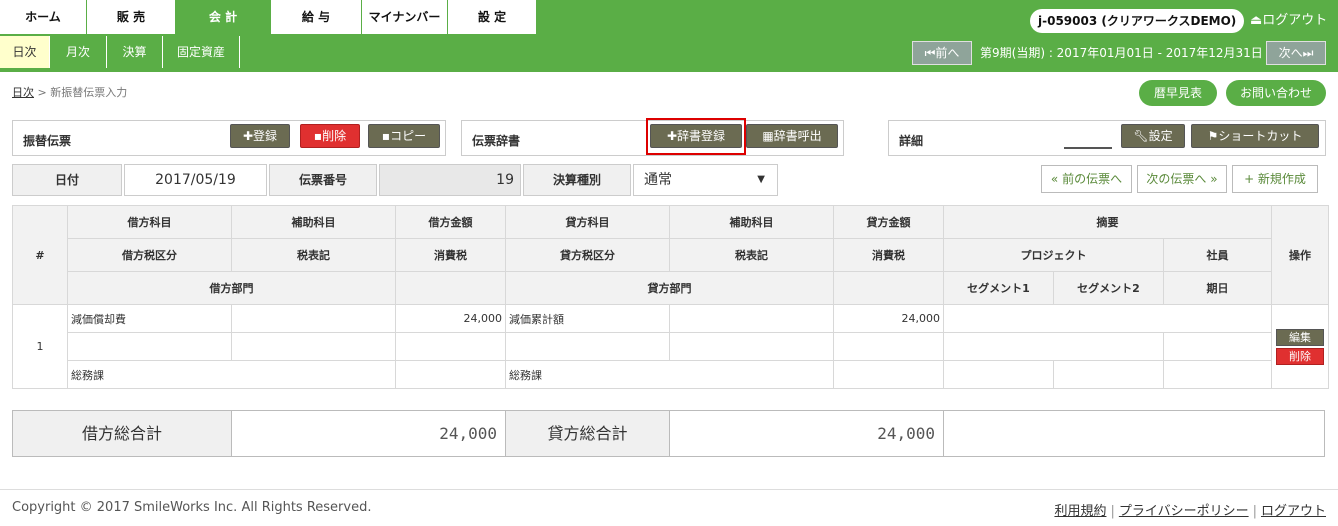 This screenshot has width=1338, height=526. Describe the element at coordinates (260, 136) in the screenshot. I see `register-button: ✚登録` at that location.